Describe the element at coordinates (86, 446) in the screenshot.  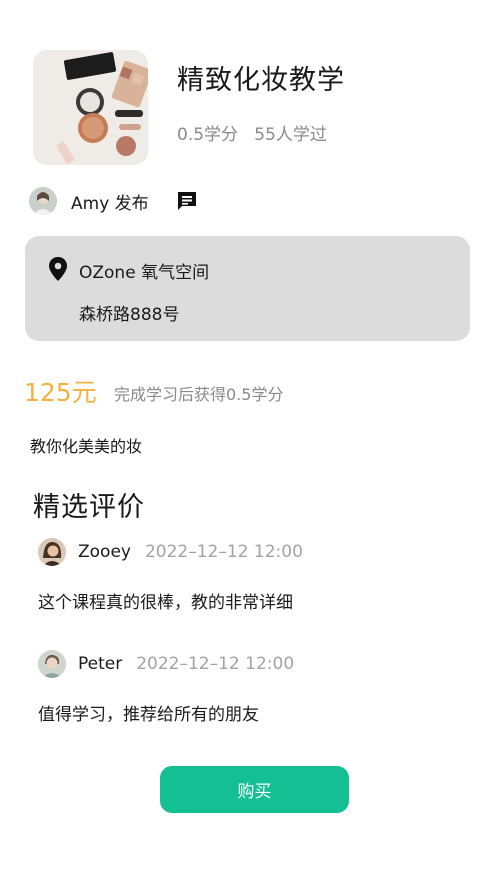
I see `course-description: 教你化美美的妆` at that location.